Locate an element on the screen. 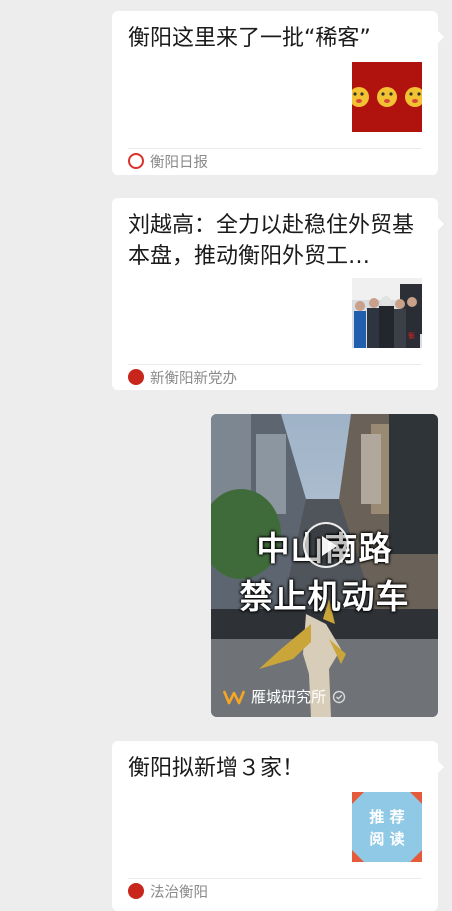 The width and height of the screenshot is (452, 911). source-name: 衡阳日报 is located at coordinates (179, 162).